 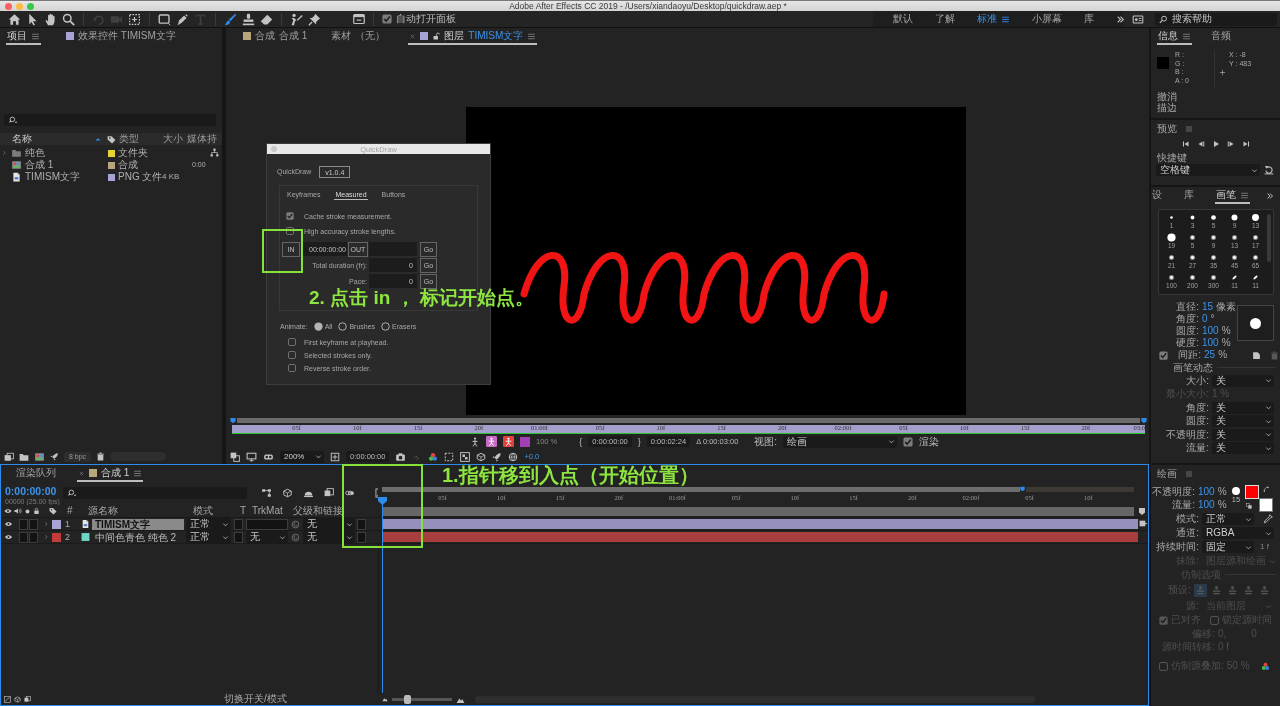 I want to click on current-time: 0:00:00:00, so click(x=34, y=491).